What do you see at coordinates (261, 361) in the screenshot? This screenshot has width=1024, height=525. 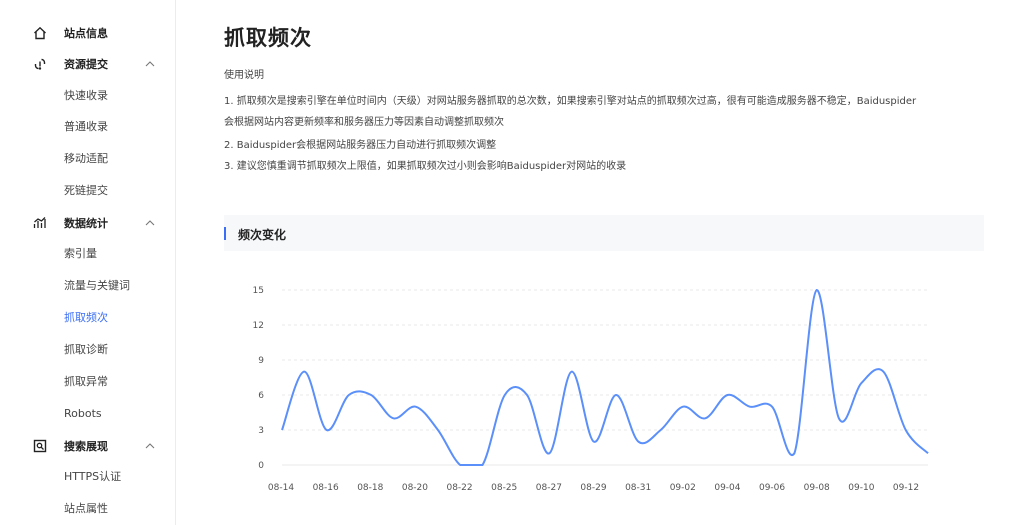 I see `y-tick-label: 9` at bounding box center [261, 361].